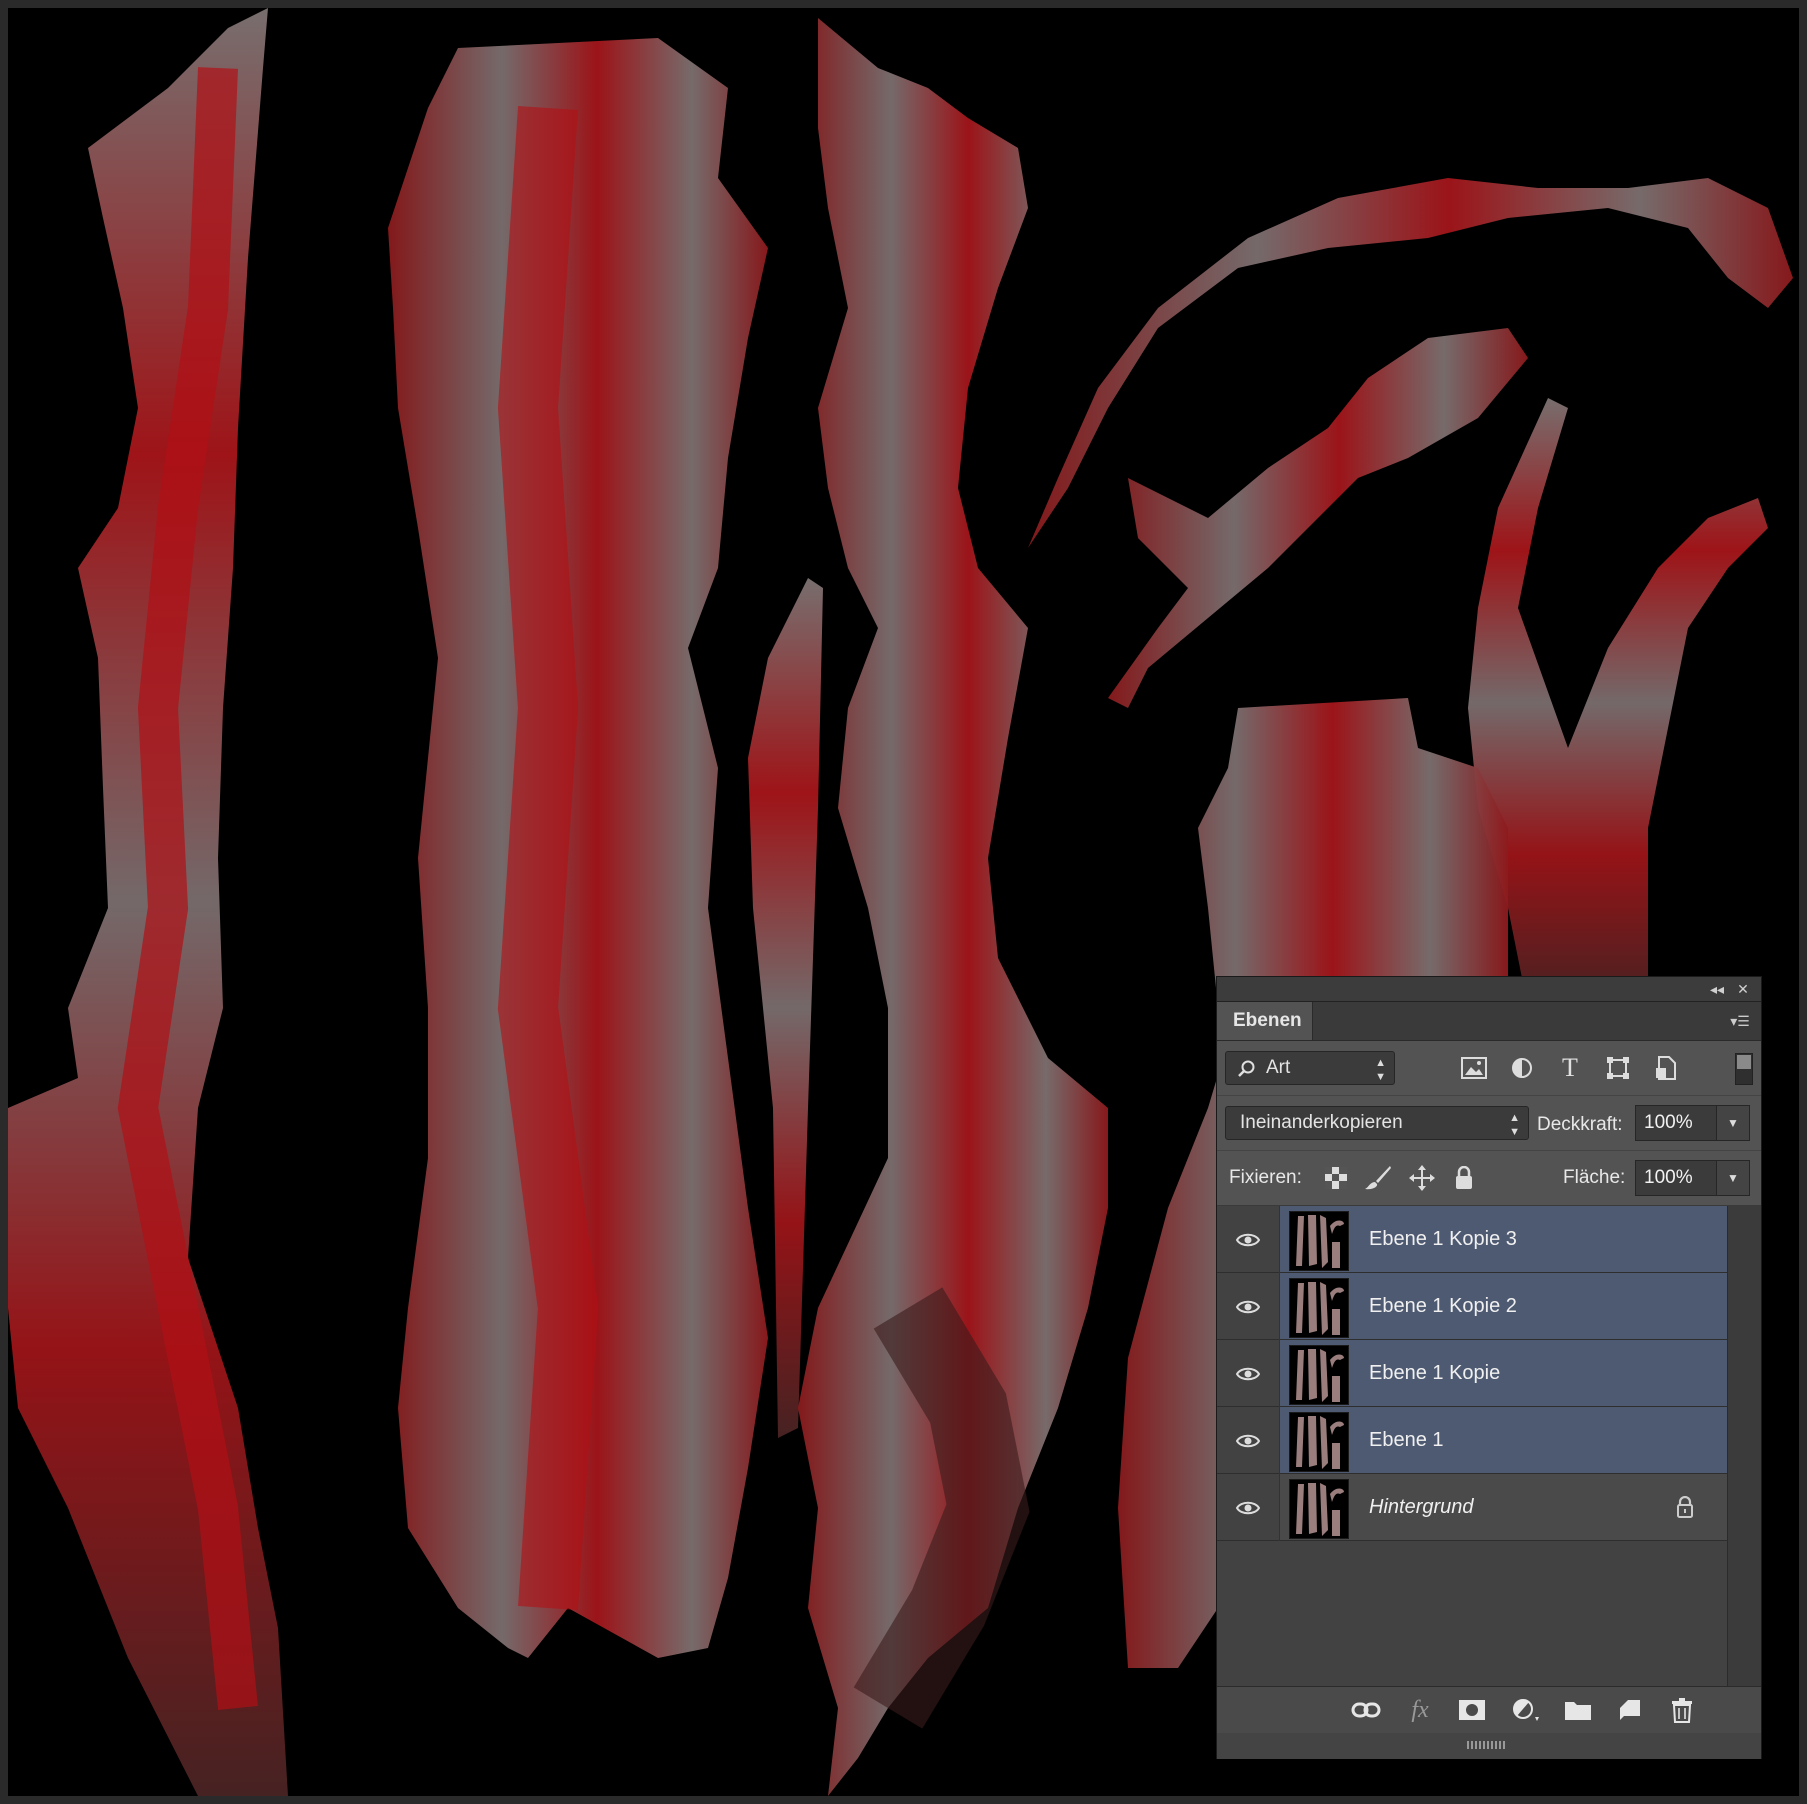  I want to click on folder-icon, so click(1578, 1710).